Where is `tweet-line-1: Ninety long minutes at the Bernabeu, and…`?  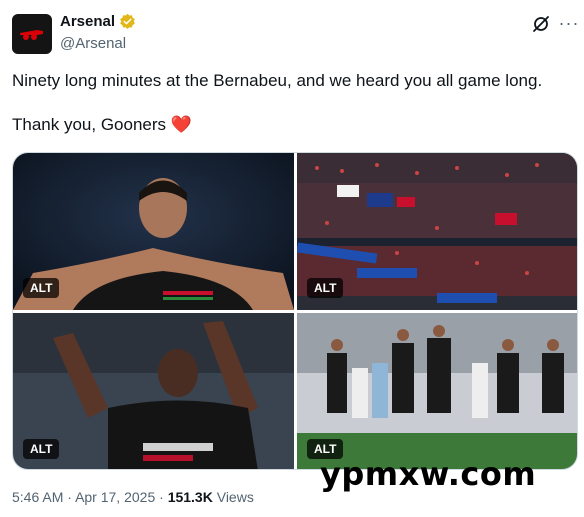
tweet-line-1: Ninety long minutes at the Bernabeu, and… is located at coordinates (277, 80).